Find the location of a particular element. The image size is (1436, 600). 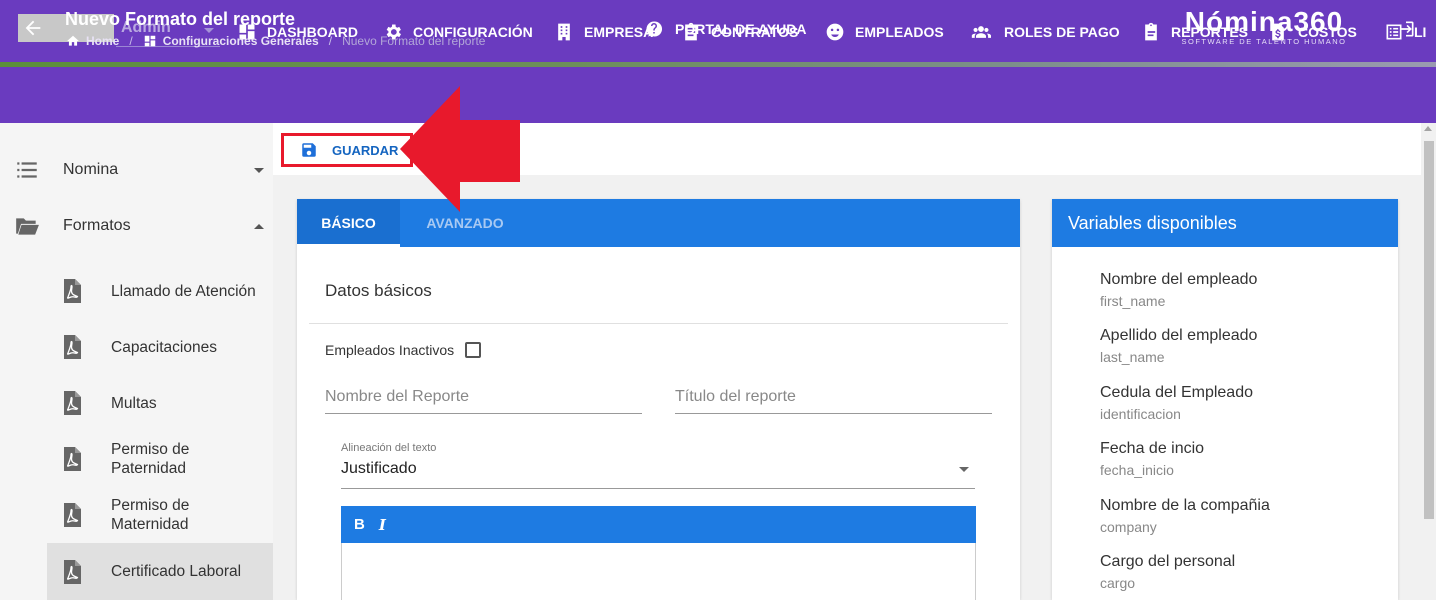

red-arrow-icon is located at coordinates (460, 149).